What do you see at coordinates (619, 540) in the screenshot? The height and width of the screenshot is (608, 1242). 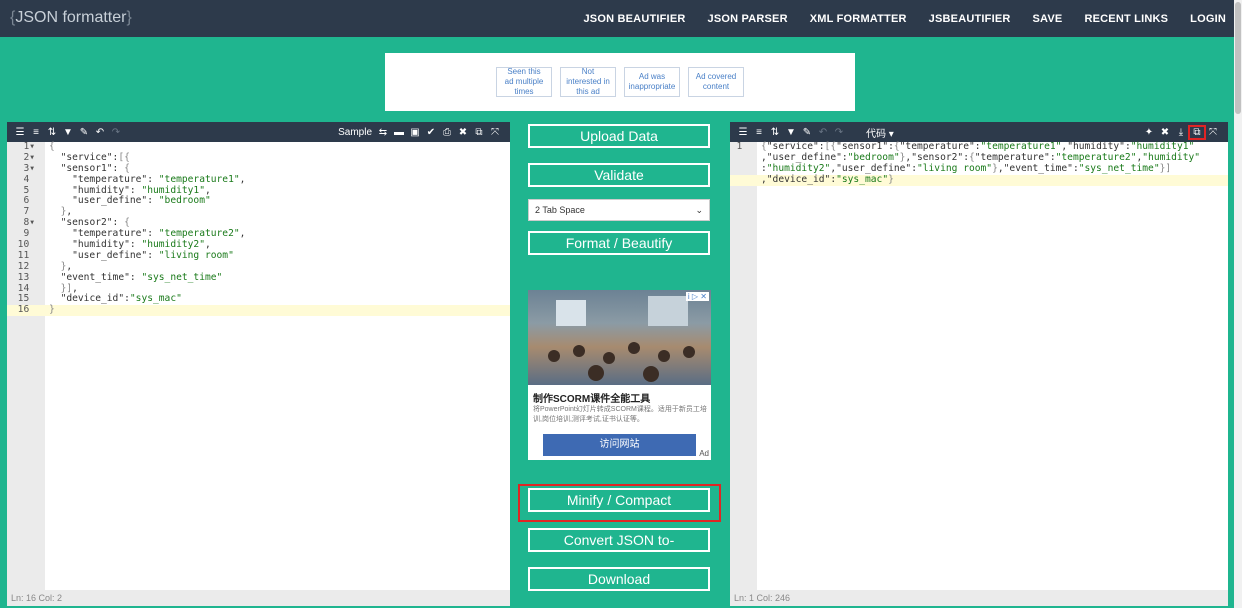 I see `convert-json-button: Convert JSON to-` at bounding box center [619, 540].